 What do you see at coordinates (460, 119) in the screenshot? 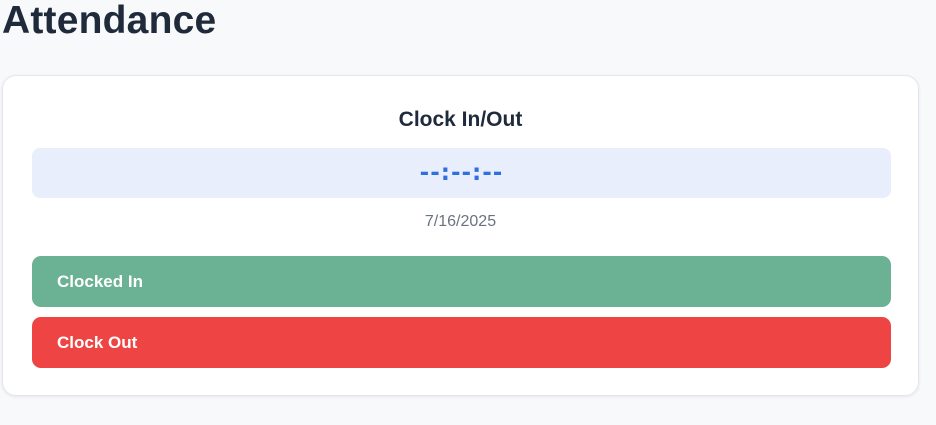
I see `card-title: Clock In/Out` at bounding box center [460, 119].